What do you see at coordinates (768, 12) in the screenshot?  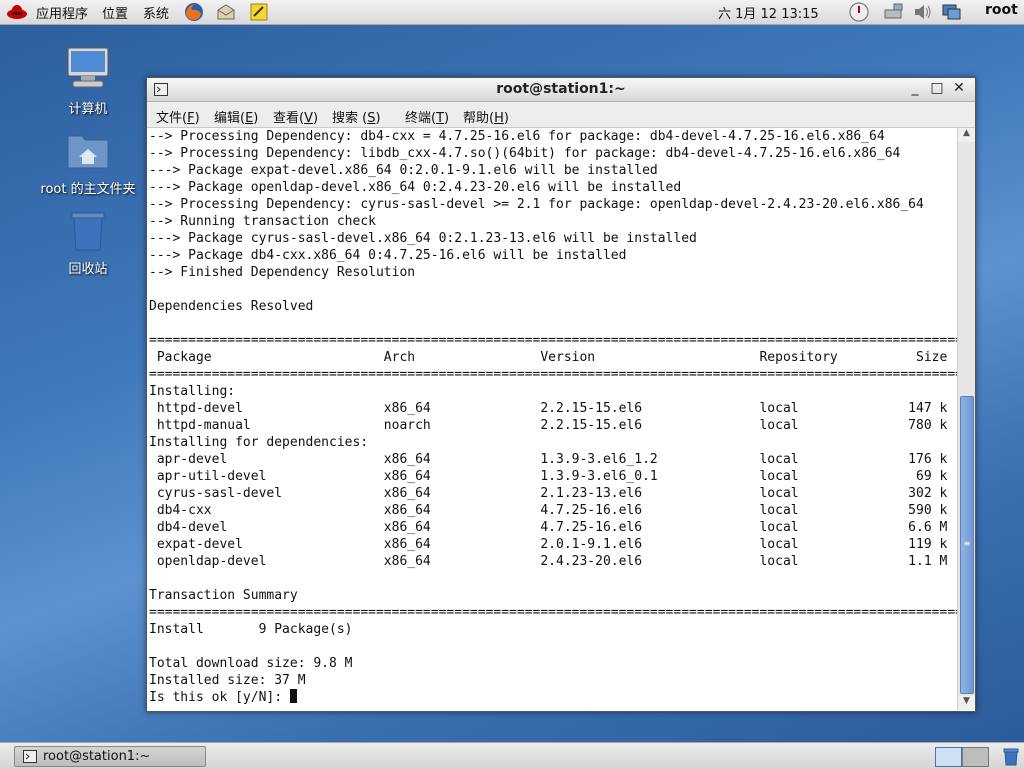 I see `clock: 六 1月 12 13:15` at bounding box center [768, 12].